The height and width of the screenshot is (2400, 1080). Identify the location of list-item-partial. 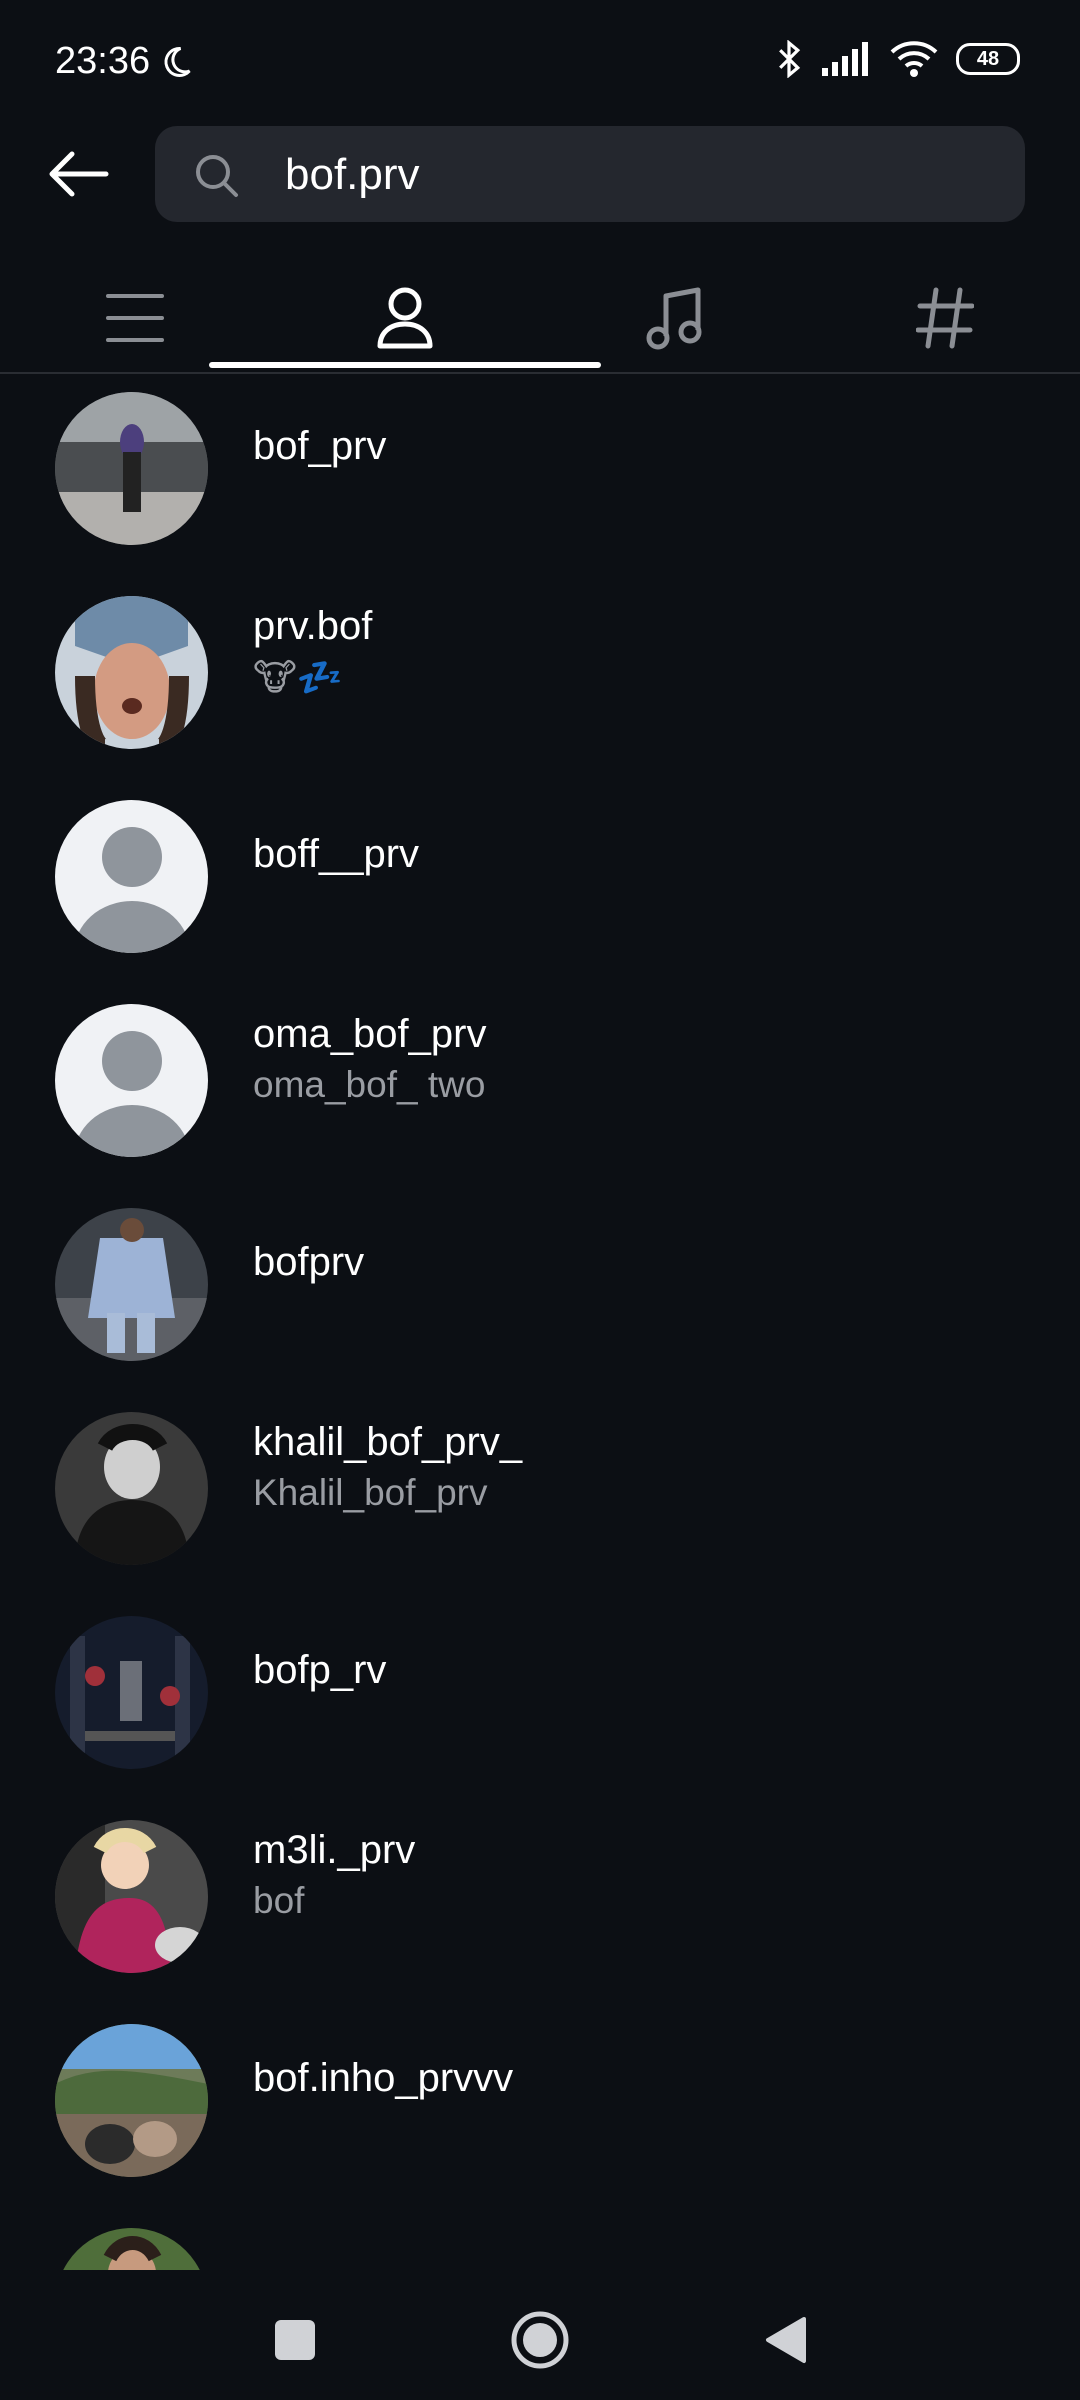
(540, 2239).